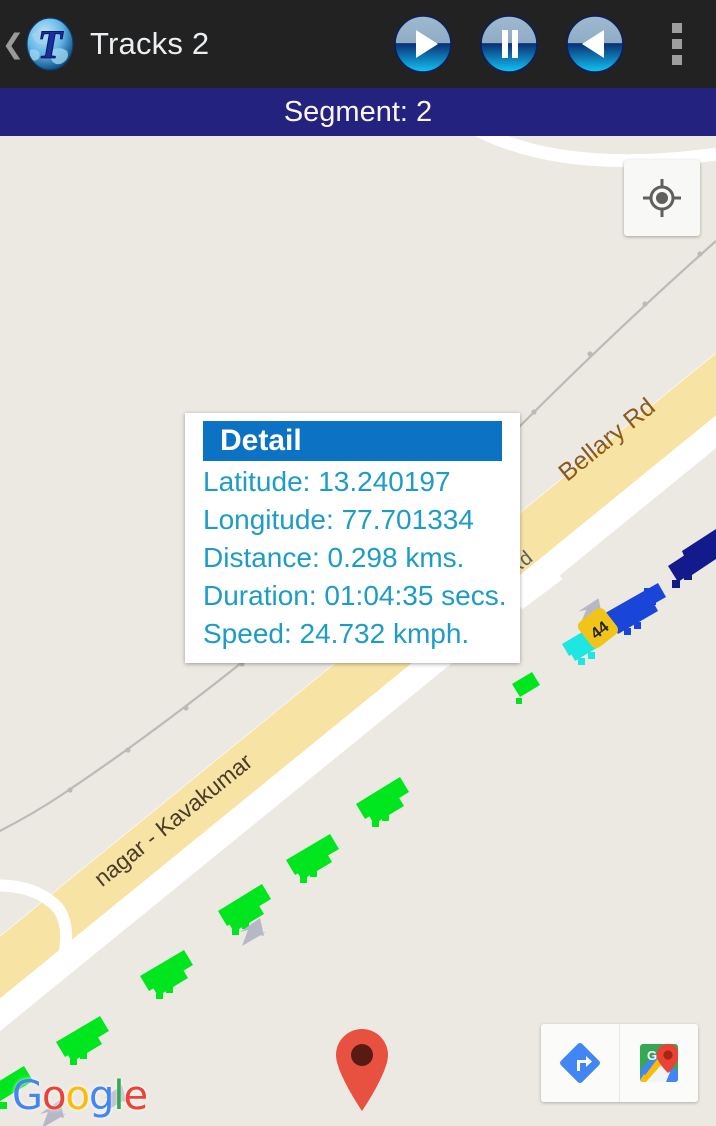 Image resolution: width=716 pixels, height=1126 pixels. Describe the element at coordinates (423, 44) in the screenshot. I see `play-button` at that location.